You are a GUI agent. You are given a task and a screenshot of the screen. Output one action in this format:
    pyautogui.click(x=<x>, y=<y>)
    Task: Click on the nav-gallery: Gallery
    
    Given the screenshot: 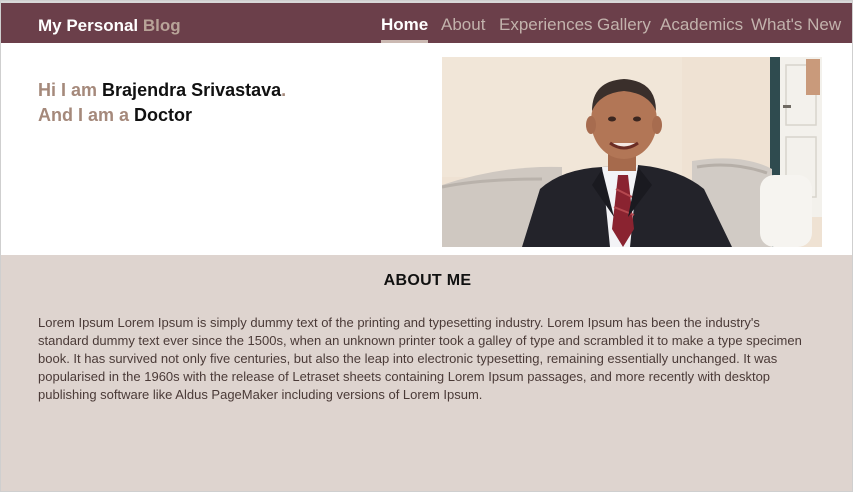 What is the action you would take?
    pyautogui.click(x=624, y=25)
    